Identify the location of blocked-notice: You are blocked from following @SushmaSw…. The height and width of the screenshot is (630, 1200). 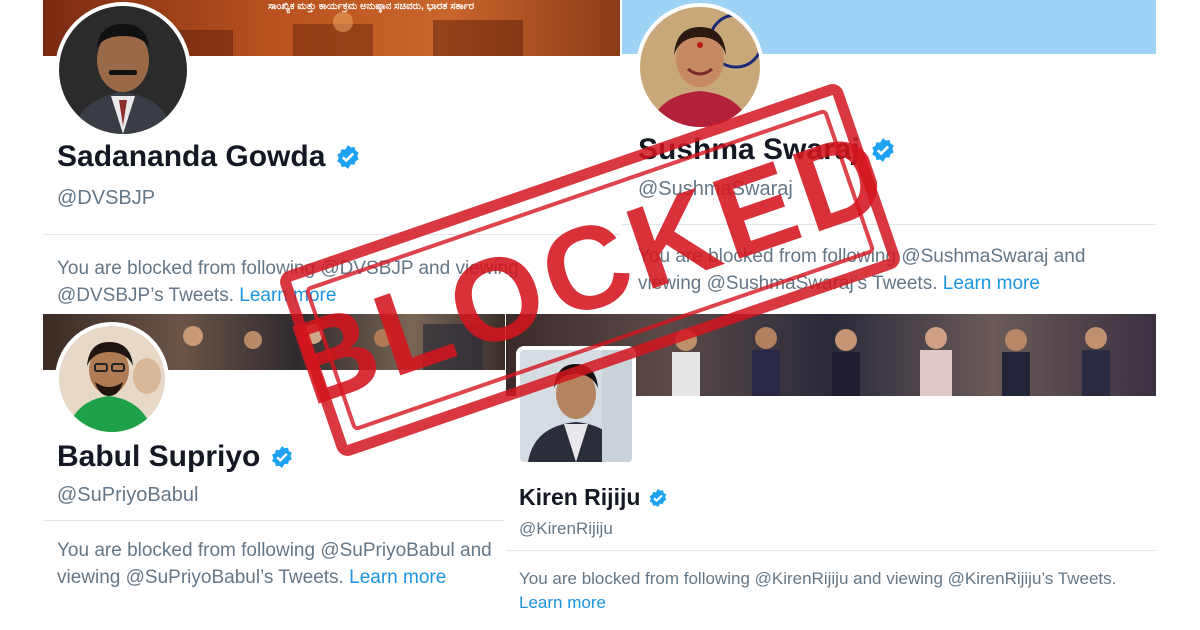
(888, 270).